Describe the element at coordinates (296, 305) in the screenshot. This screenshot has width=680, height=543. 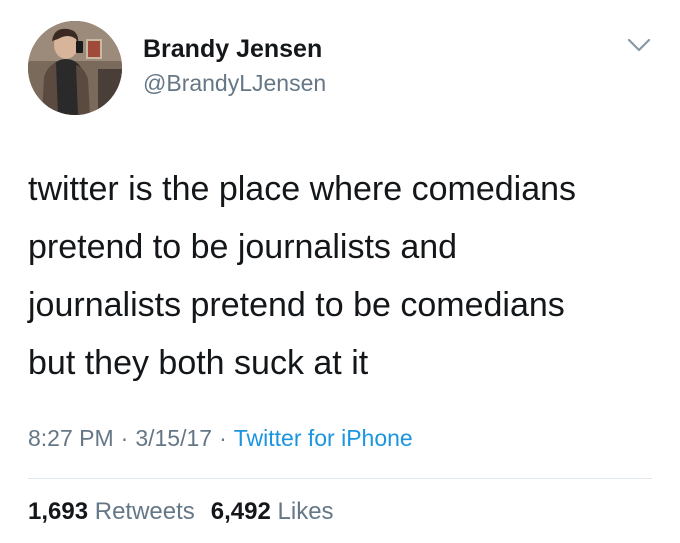
I see `tweet-text-line: journalists pretend to be comedians` at that location.